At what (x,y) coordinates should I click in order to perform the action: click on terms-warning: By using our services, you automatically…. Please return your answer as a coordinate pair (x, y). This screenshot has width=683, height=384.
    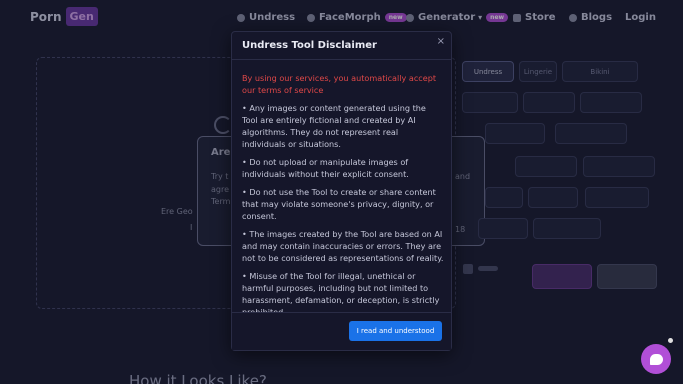
    Looking at the image, I should click on (339, 84).